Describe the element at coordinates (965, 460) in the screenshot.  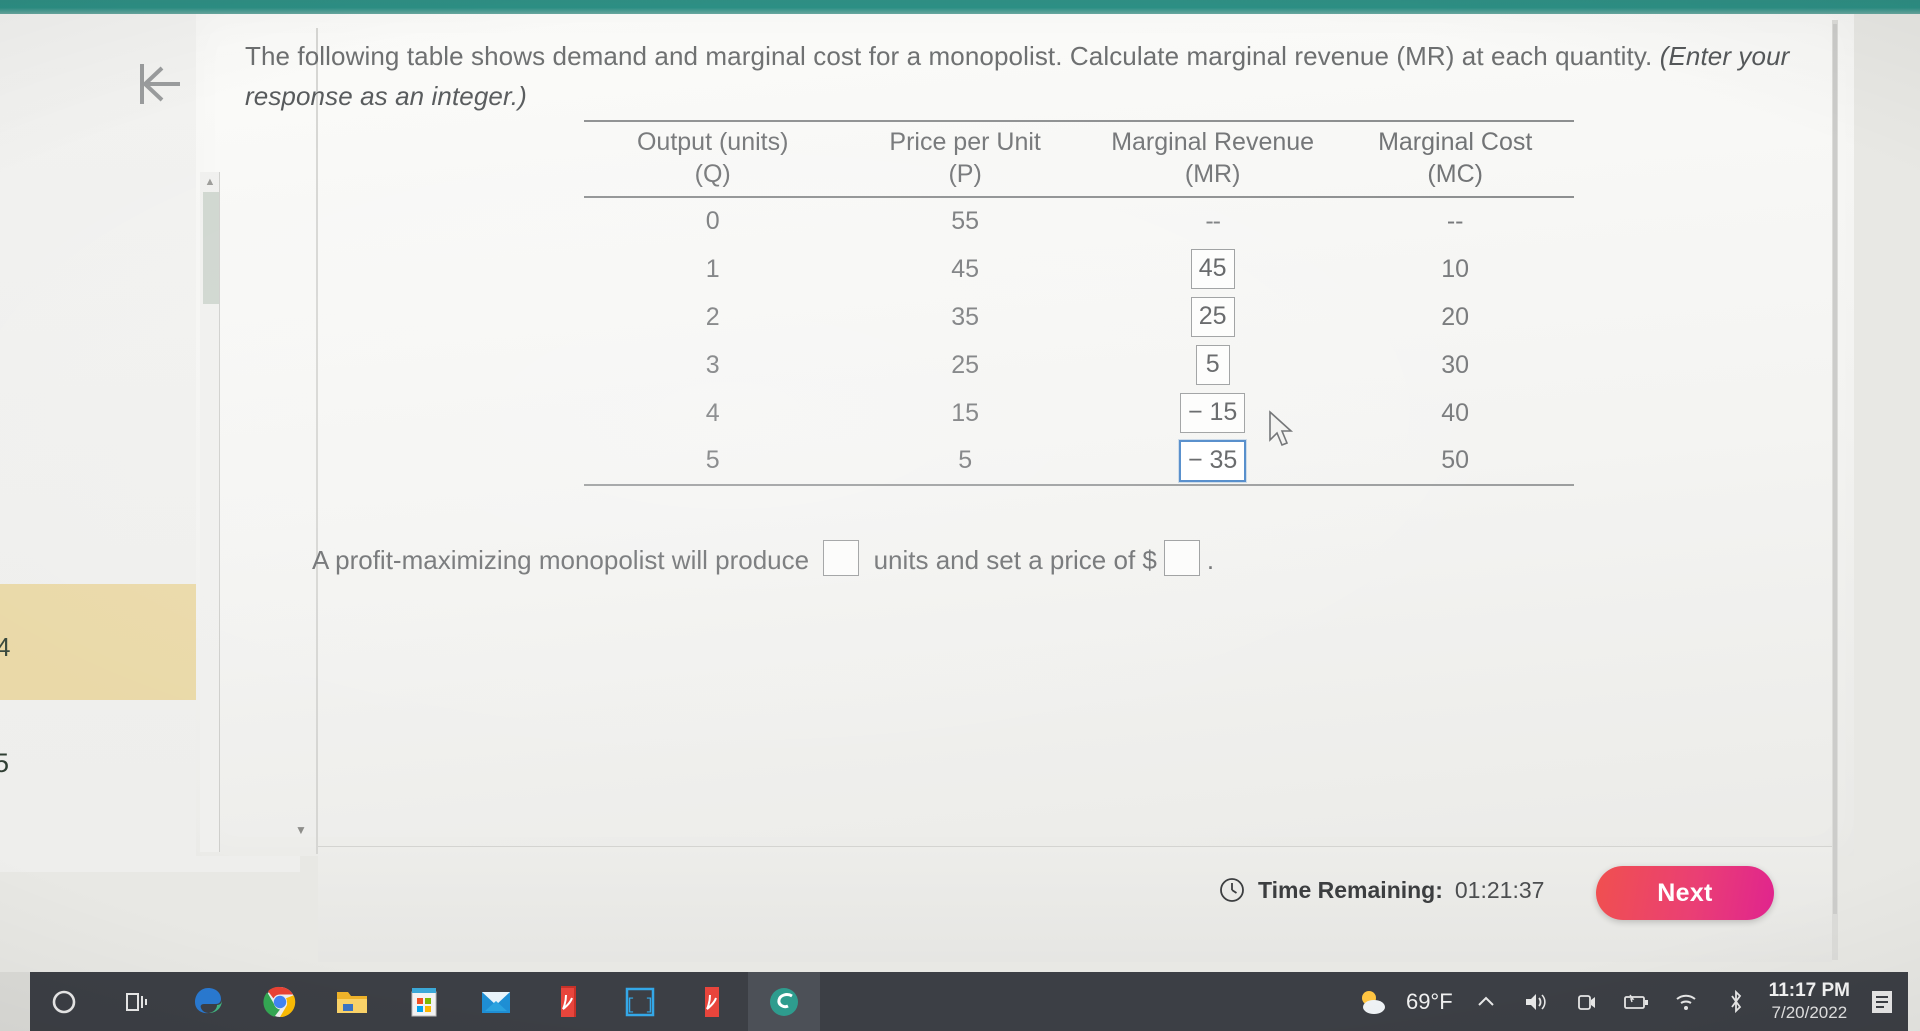
I see `cell-price: 5` at that location.